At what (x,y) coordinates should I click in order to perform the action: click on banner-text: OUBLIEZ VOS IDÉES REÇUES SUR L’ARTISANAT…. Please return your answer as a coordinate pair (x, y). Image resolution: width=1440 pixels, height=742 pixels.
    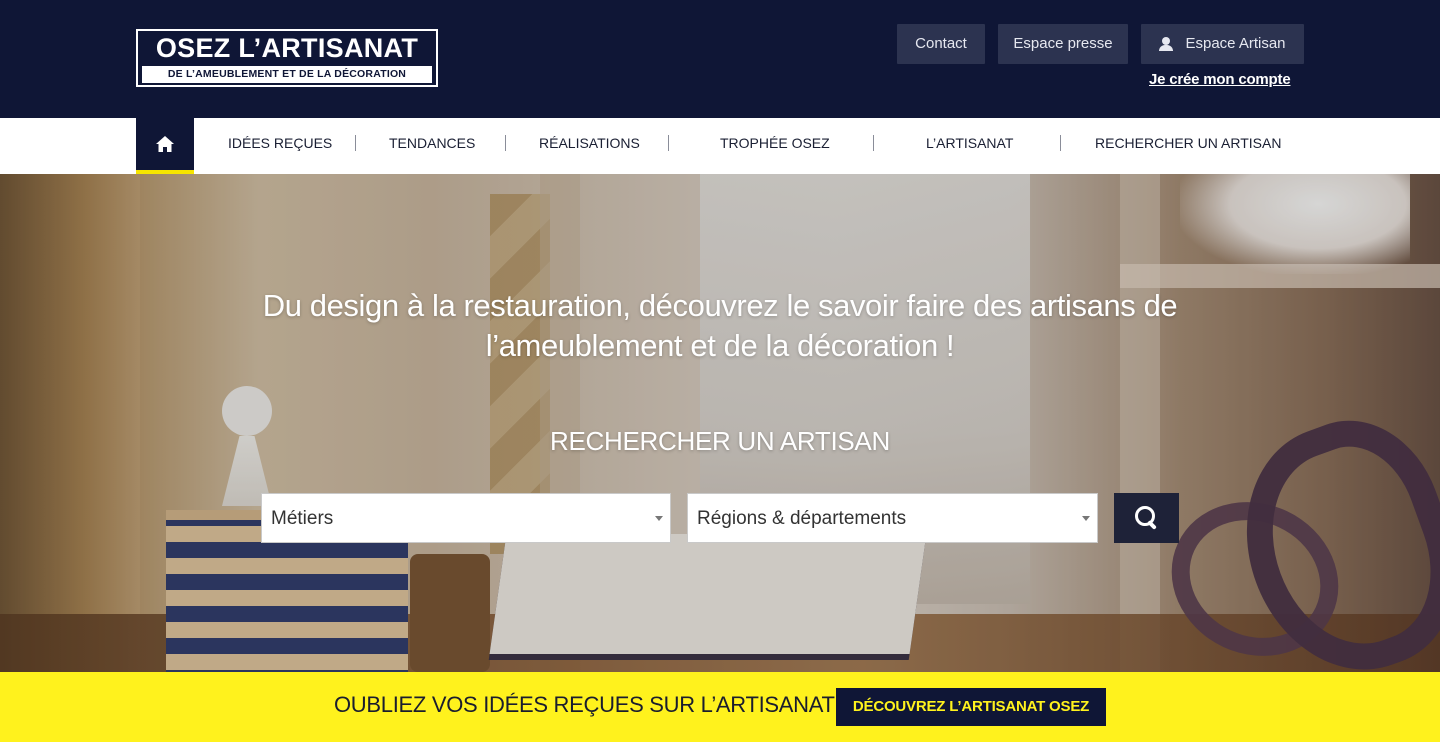
    Looking at the image, I should click on (590, 704).